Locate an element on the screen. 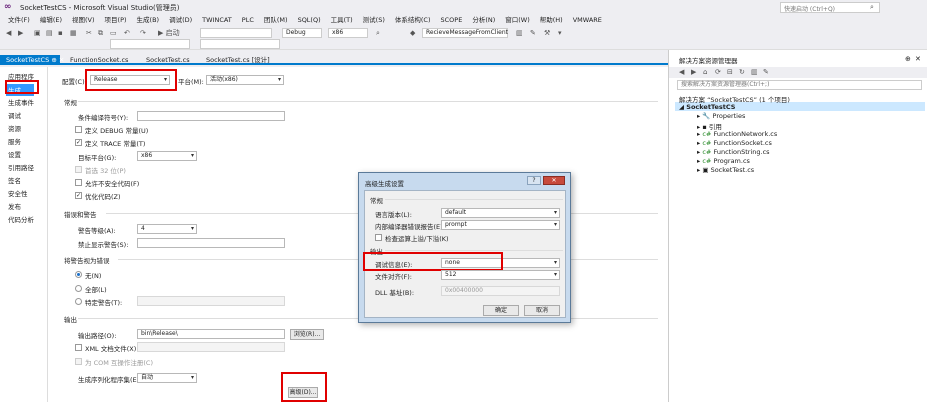  treat-none-radio is located at coordinates (78, 274).